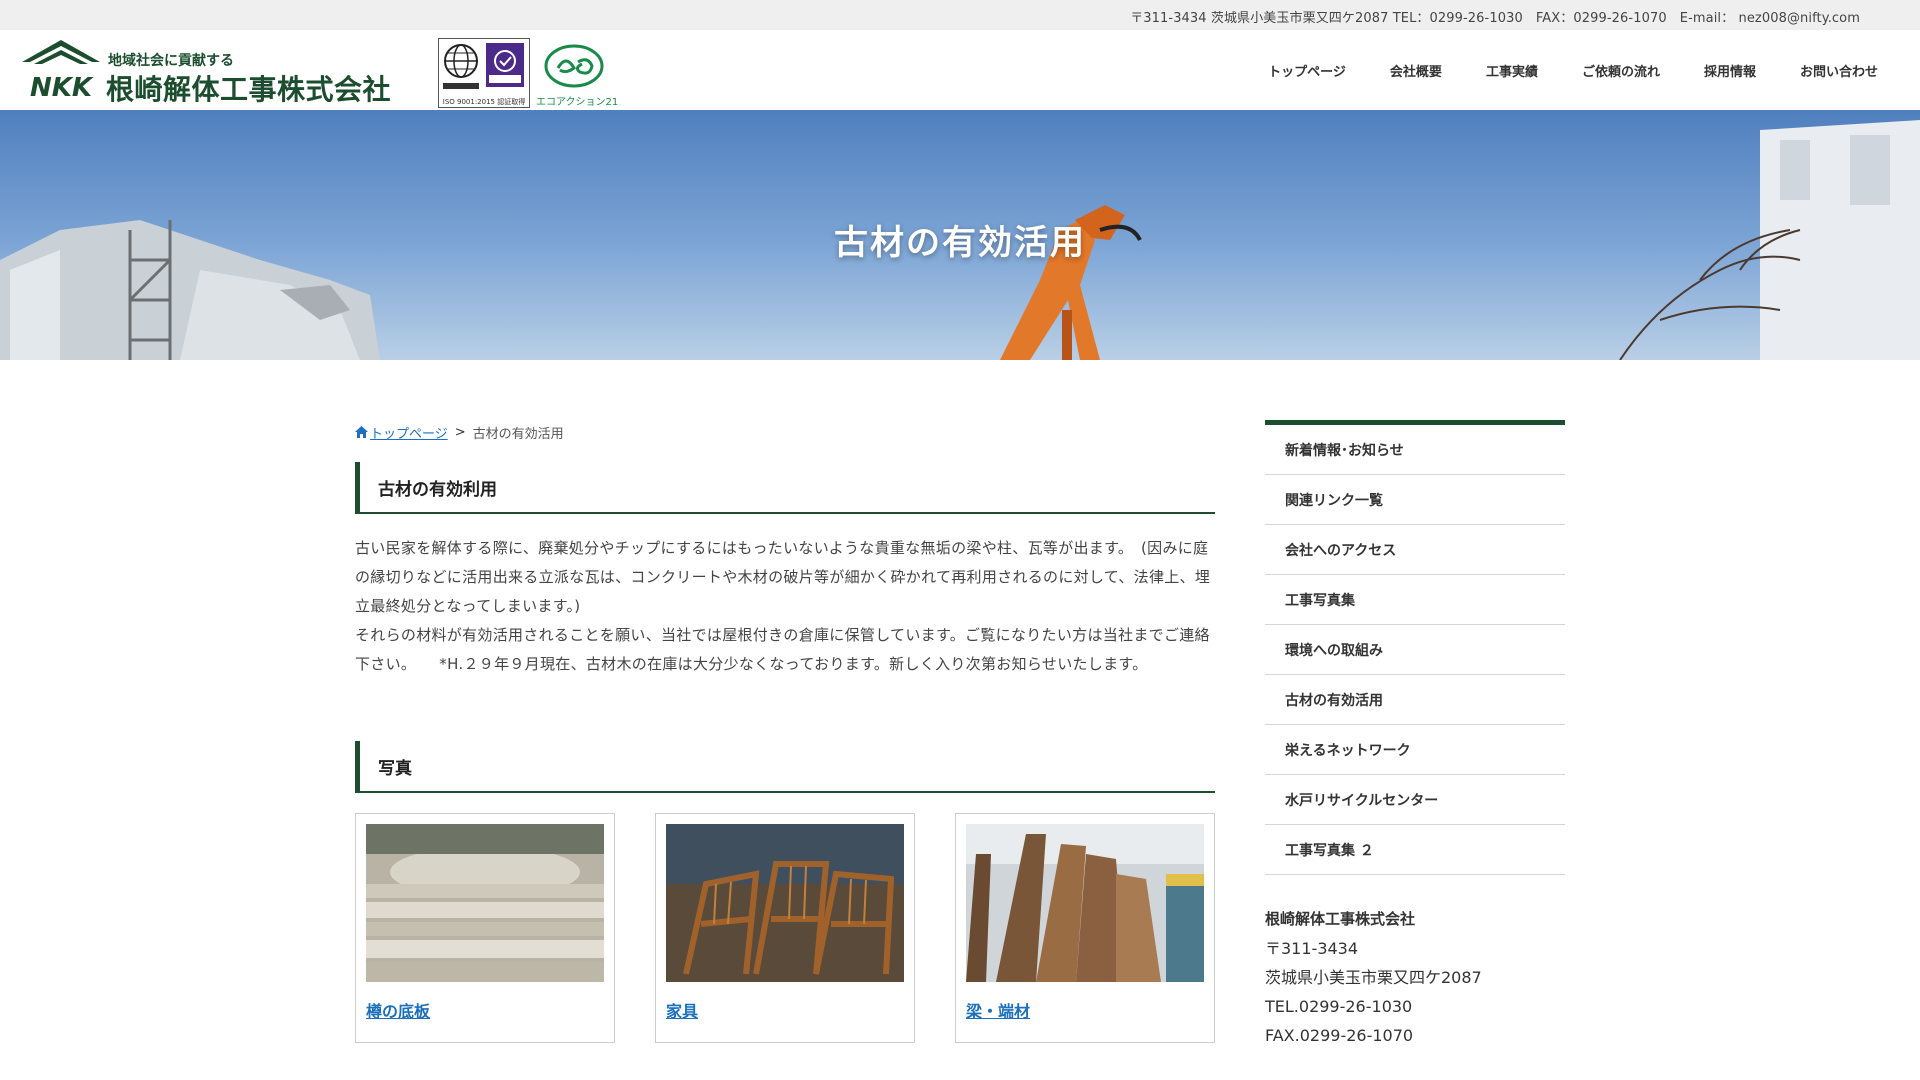 The image size is (1920, 1080). I want to click on photo-gallery: 樽の底板 家具 梁・端材, so click(785, 928).